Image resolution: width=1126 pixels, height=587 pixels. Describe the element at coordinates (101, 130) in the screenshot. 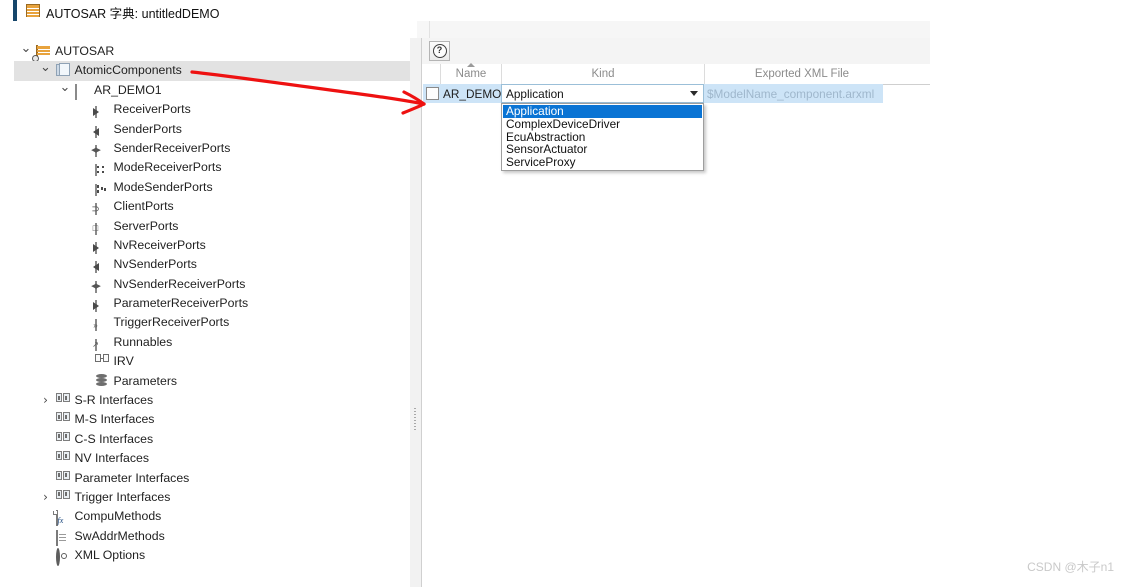

I see `sender-port-icon` at that location.